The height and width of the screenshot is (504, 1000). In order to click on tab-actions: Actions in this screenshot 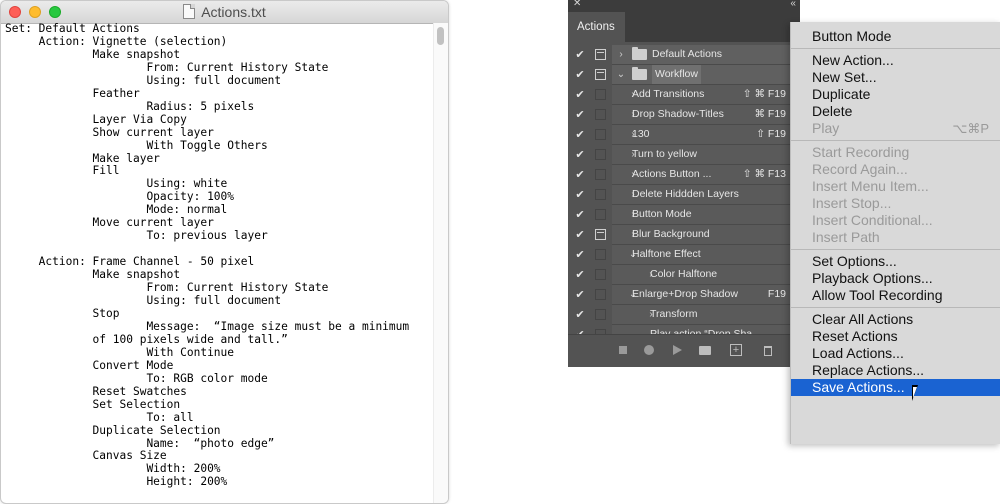, I will do `click(596, 27)`.